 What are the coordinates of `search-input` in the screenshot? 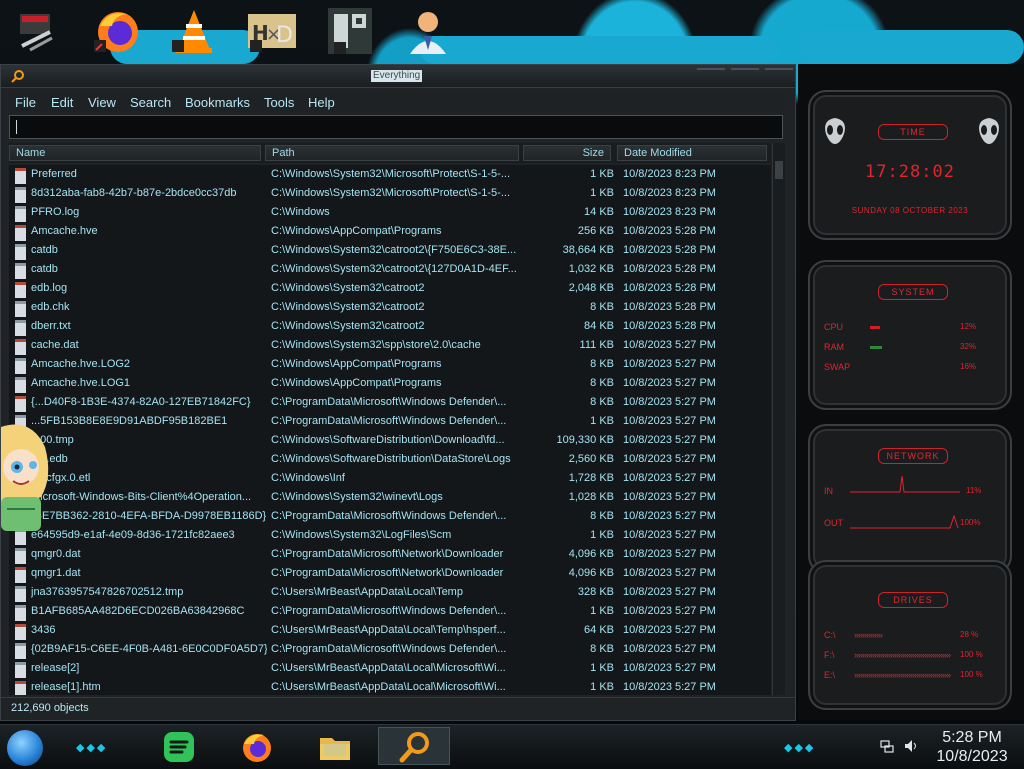 It's located at (396, 127).